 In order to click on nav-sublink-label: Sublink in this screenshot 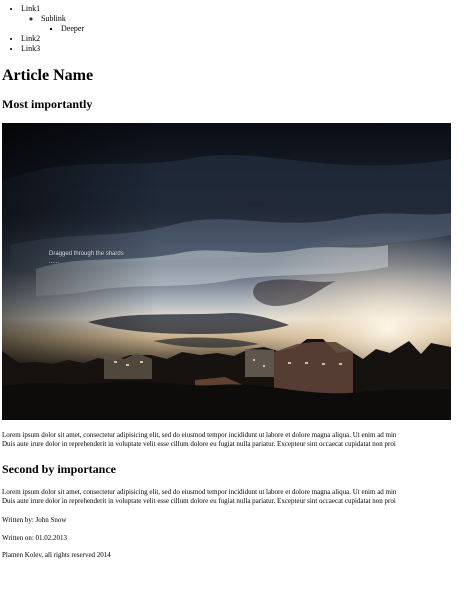, I will do `click(53, 18)`.